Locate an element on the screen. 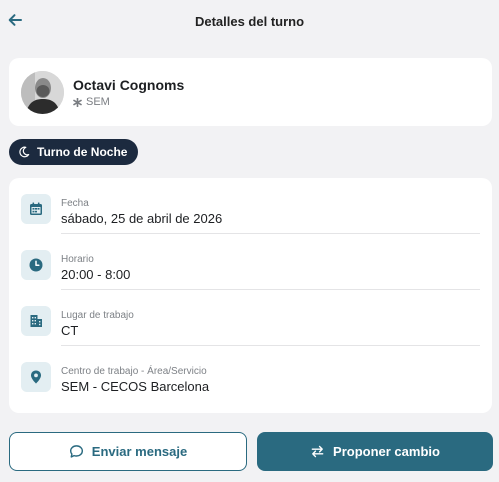 The width and height of the screenshot is (499, 482). date-value: sábado, 25 de abril de 2026 is located at coordinates (142, 218).